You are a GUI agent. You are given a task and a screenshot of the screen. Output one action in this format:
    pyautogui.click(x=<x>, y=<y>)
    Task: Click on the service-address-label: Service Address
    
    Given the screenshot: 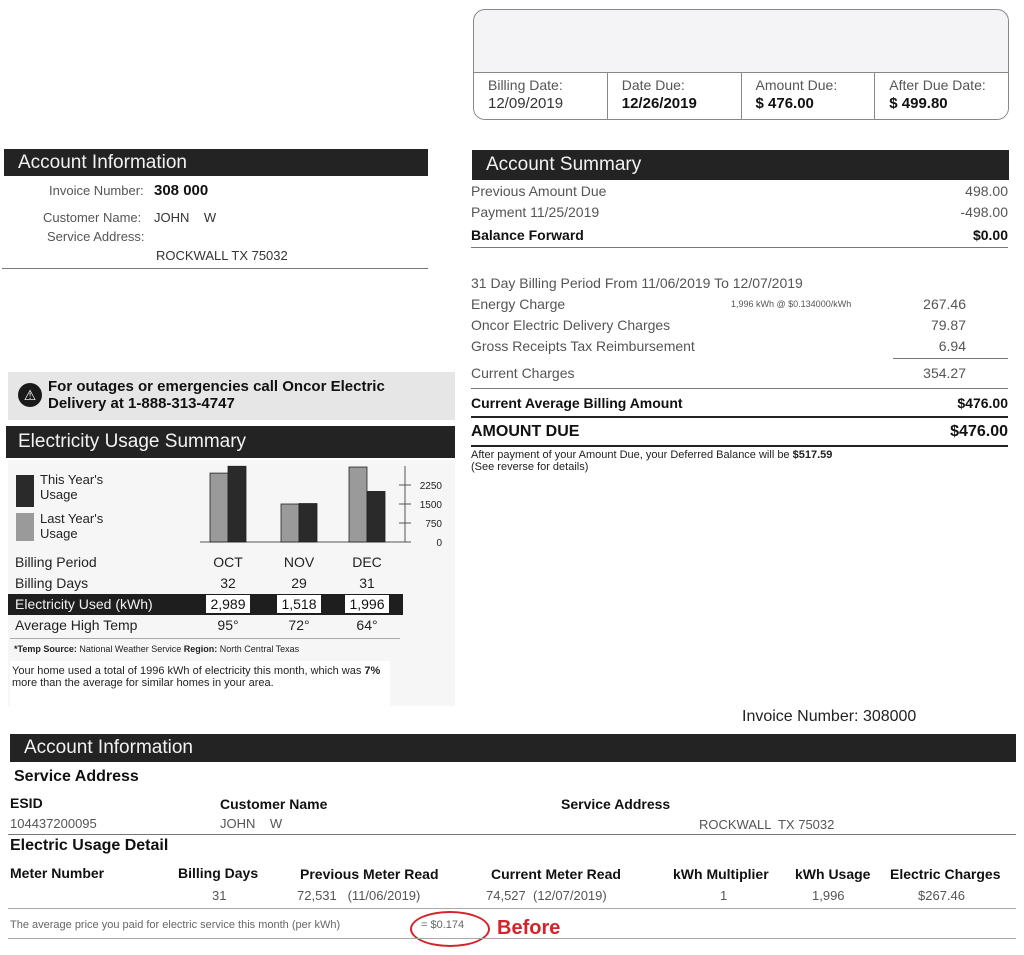 What is the action you would take?
    pyautogui.click(x=616, y=804)
    